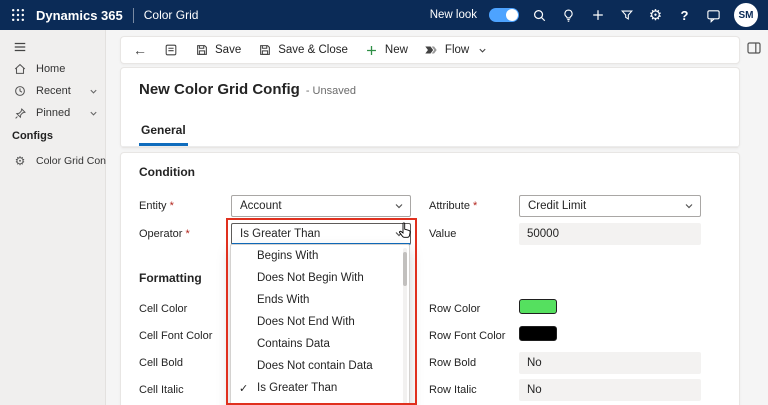  I want to click on lightbulb-icon, so click(568, 15).